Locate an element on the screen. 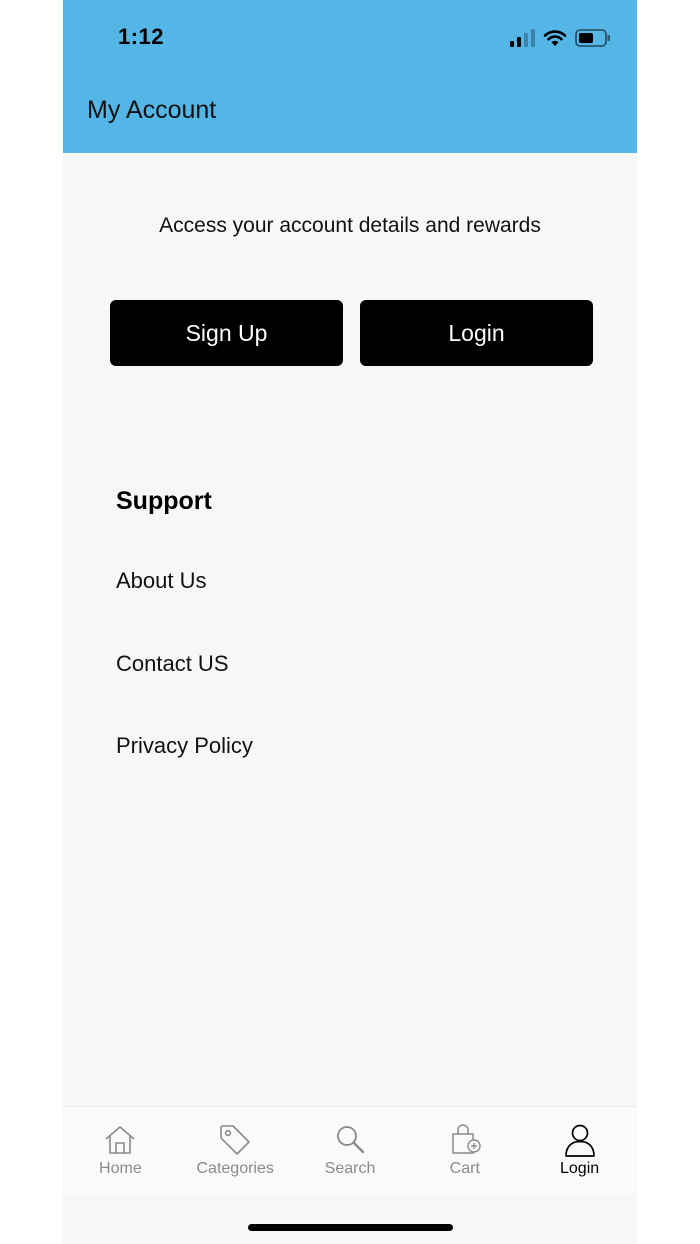 The height and width of the screenshot is (1244, 700). home-icon is located at coordinates (120, 1140).